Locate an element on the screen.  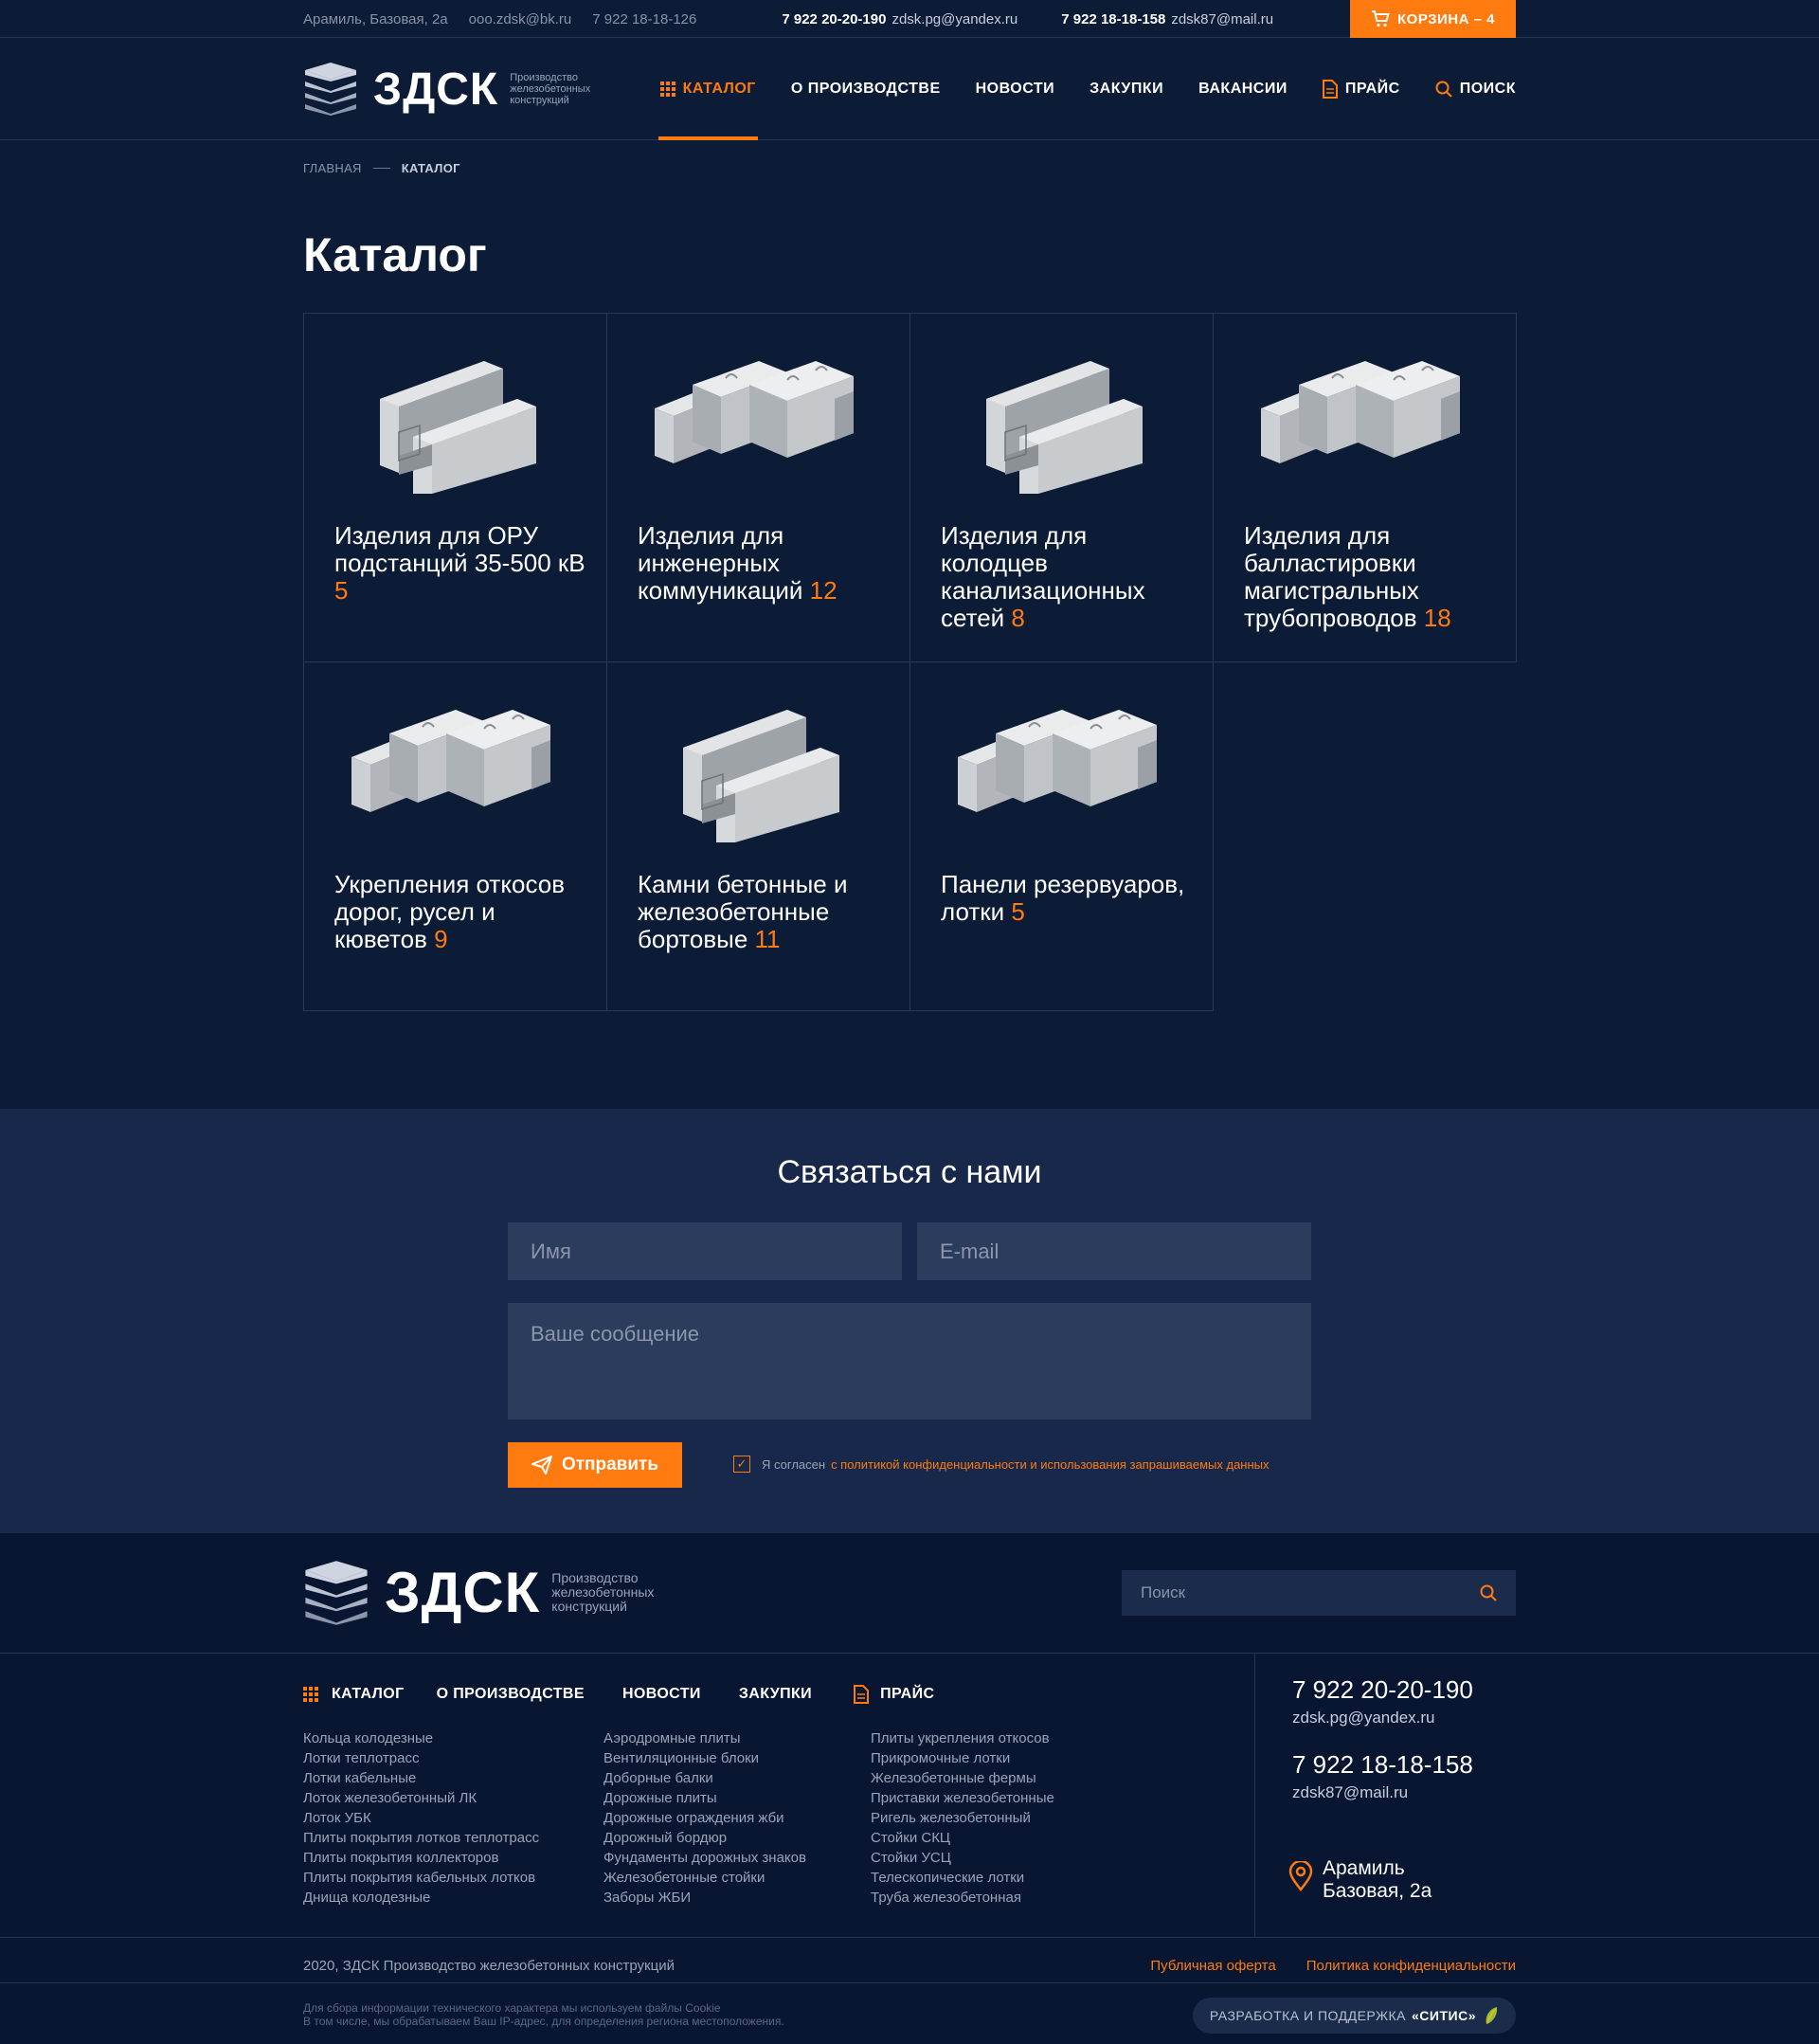
grid-icon is located at coordinates (667, 89).